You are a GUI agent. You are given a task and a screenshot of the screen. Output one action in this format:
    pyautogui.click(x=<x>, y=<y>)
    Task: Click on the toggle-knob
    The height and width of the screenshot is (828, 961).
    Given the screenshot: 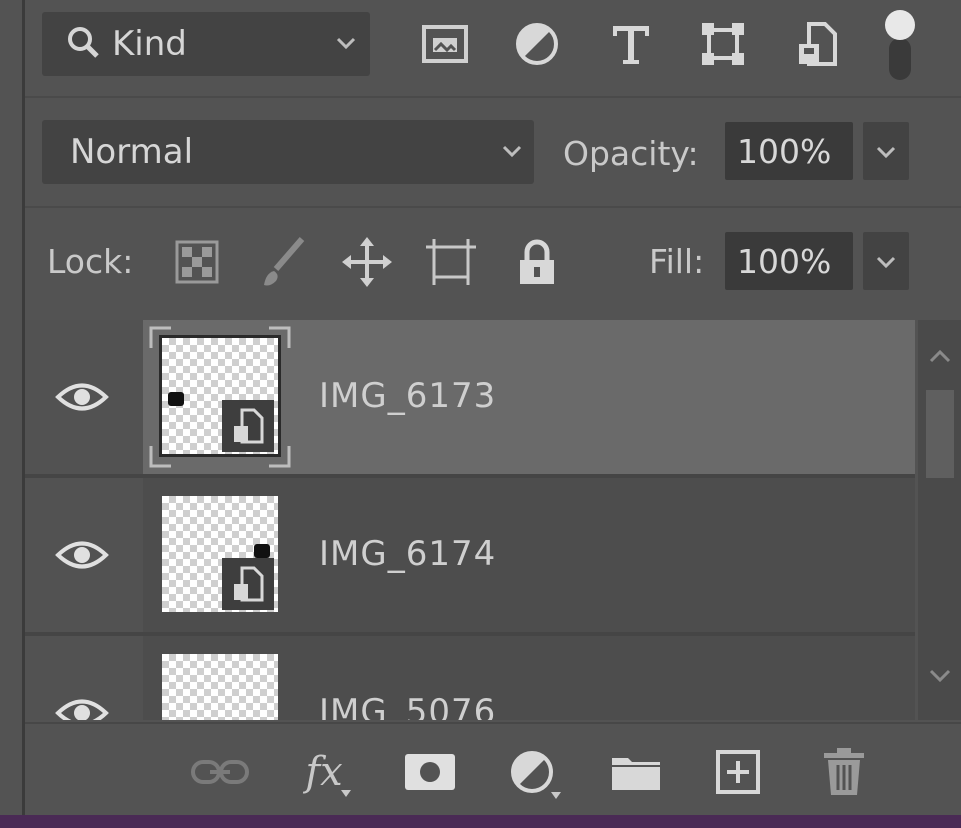 What is the action you would take?
    pyautogui.click(x=900, y=25)
    